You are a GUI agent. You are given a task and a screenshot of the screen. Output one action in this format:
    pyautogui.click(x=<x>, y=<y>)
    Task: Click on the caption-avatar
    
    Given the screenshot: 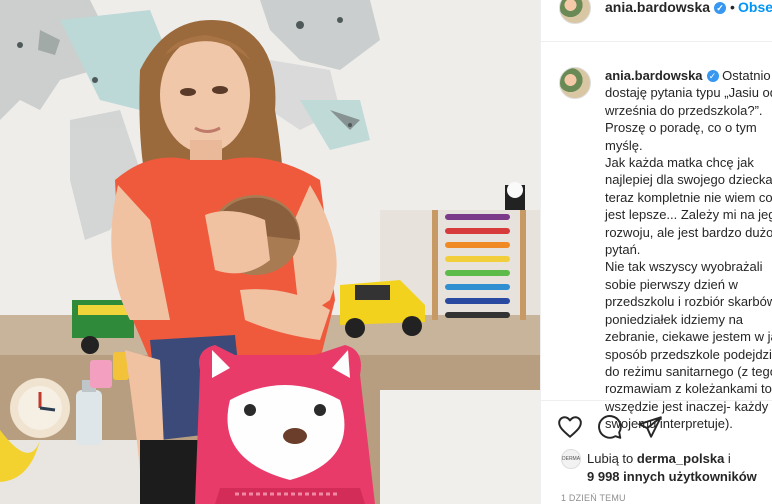 What is the action you would take?
    pyautogui.click(x=575, y=83)
    